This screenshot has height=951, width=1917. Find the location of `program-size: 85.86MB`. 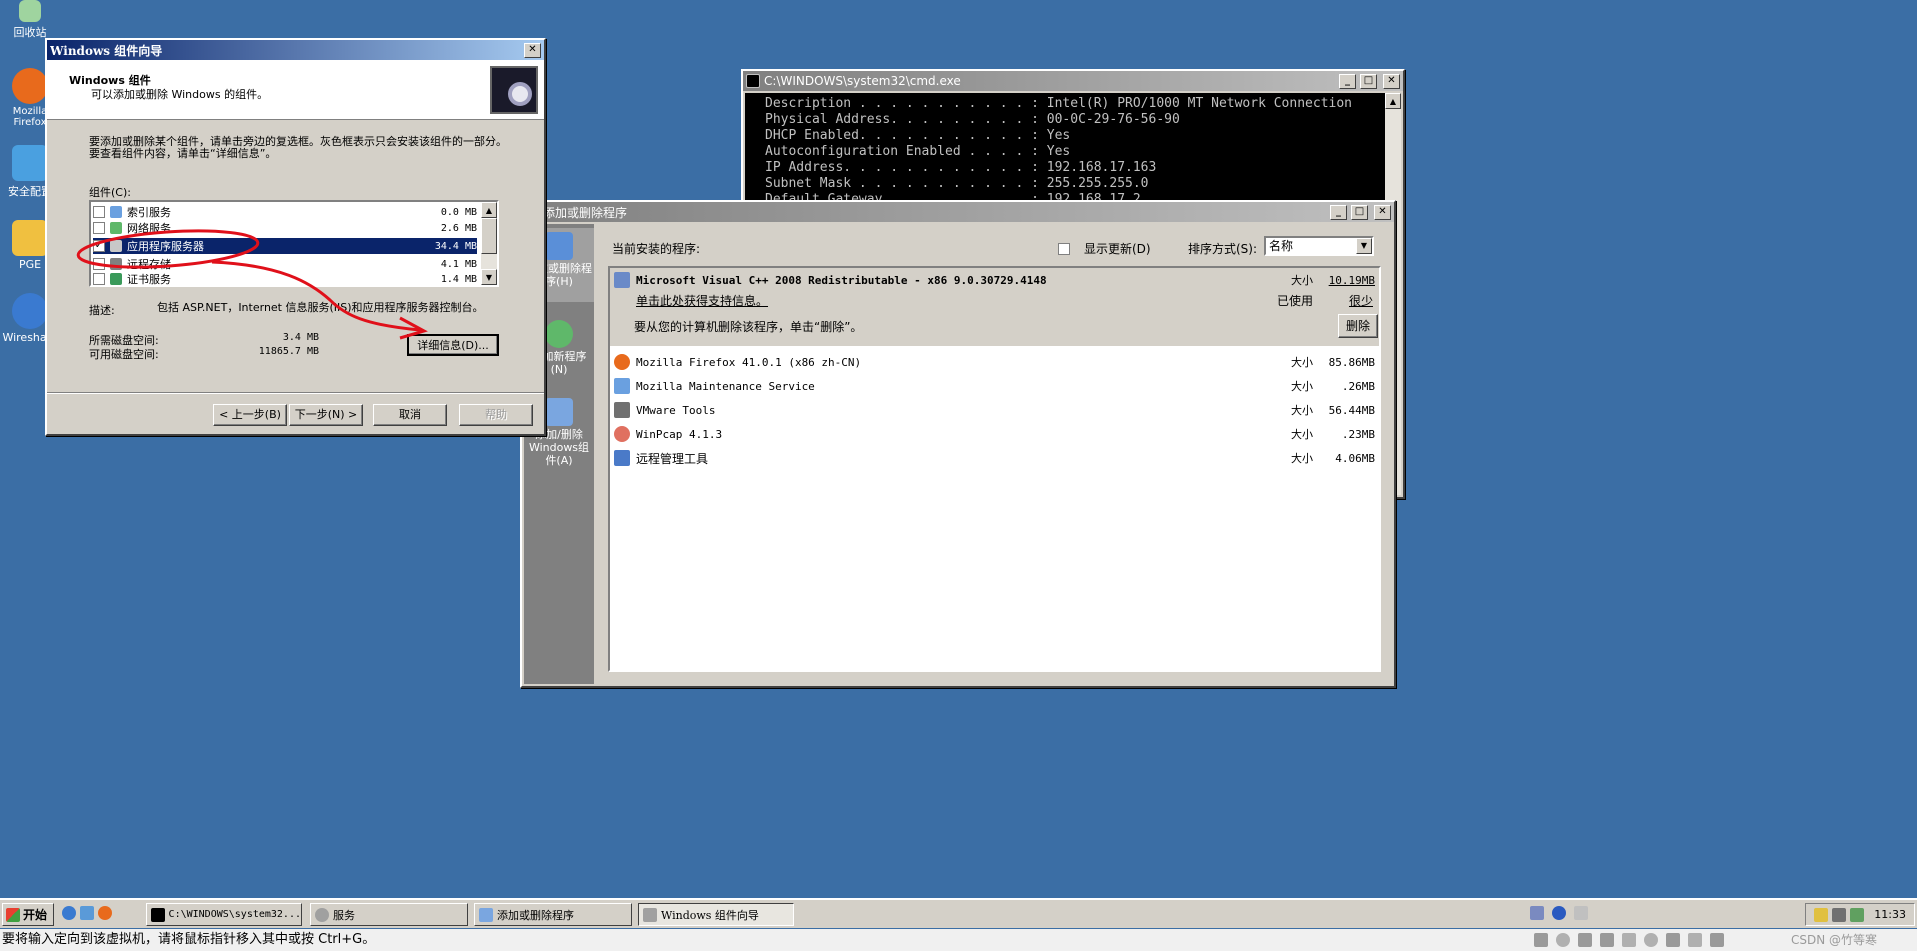

program-size: 85.86MB is located at coordinates (1351, 362).